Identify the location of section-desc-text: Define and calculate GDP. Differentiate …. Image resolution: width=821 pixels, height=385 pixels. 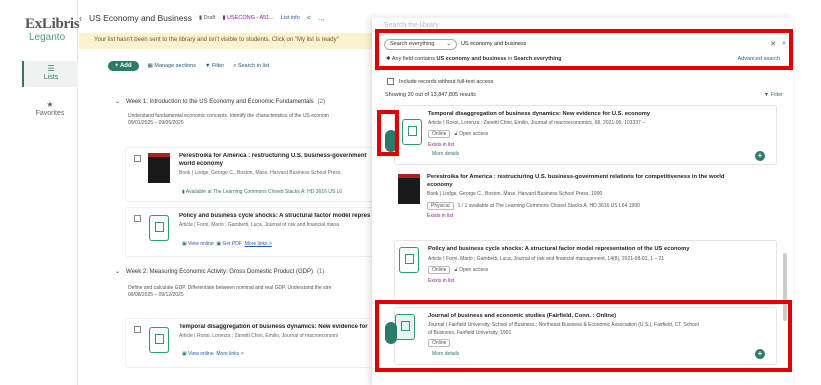
(230, 288).